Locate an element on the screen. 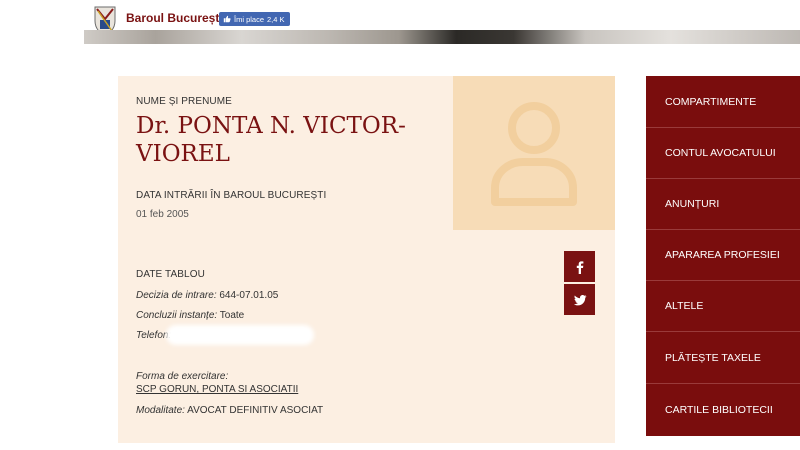 This screenshot has height=450, width=800. decizie-row: Decizia de intrare: 644-07.01.05 is located at coordinates (207, 295).